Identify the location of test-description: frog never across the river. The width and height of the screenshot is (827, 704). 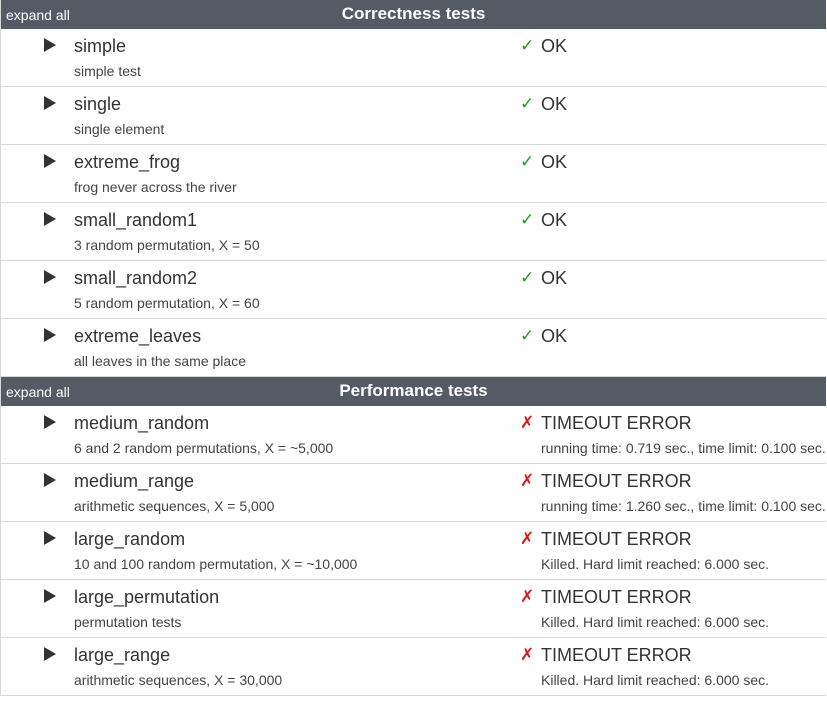
(155, 187).